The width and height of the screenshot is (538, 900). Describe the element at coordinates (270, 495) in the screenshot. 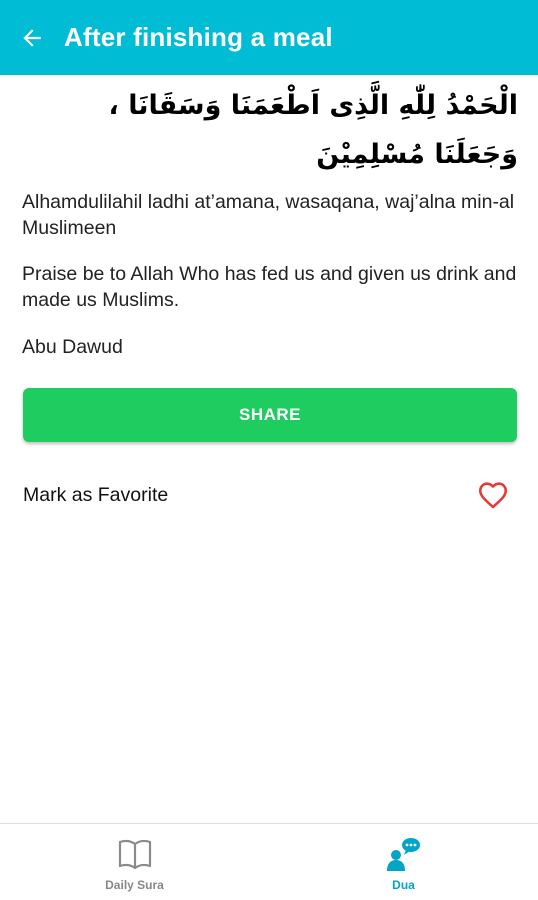

I see `favorite-row: Mark as Favorite` at that location.